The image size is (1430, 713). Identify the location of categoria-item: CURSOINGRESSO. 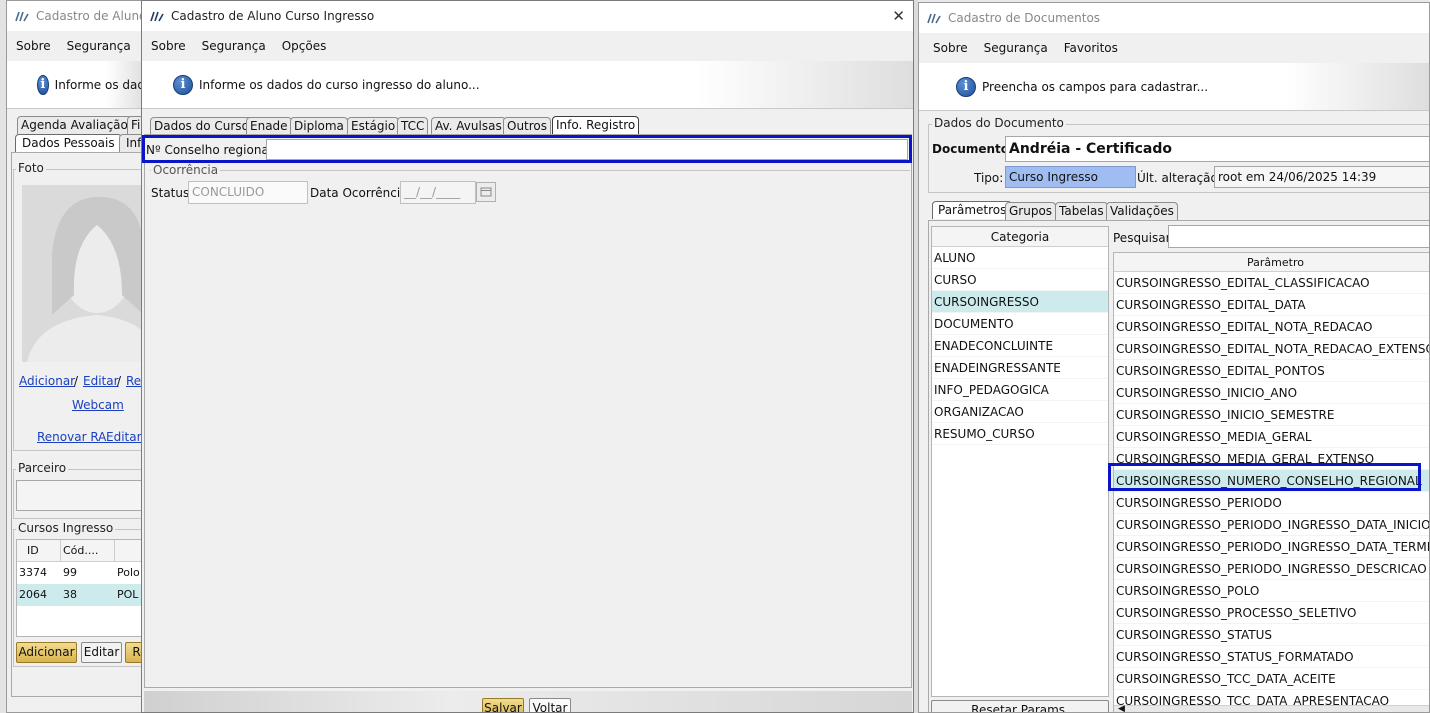
(1020, 302).